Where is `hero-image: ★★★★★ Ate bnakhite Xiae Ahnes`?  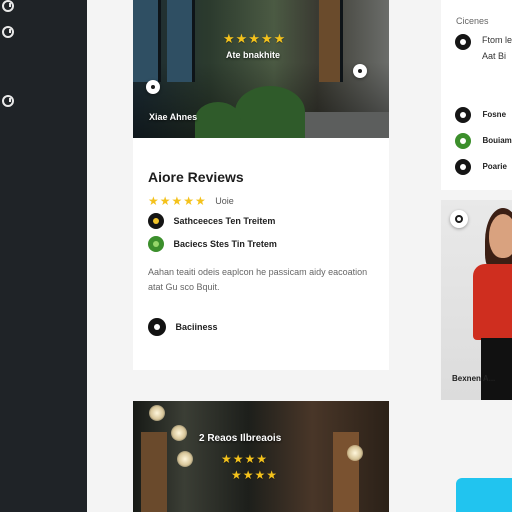 hero-image: ★★★★★ Ate bnakhite Xiae Ahnes is located at coordinates (261, 69).